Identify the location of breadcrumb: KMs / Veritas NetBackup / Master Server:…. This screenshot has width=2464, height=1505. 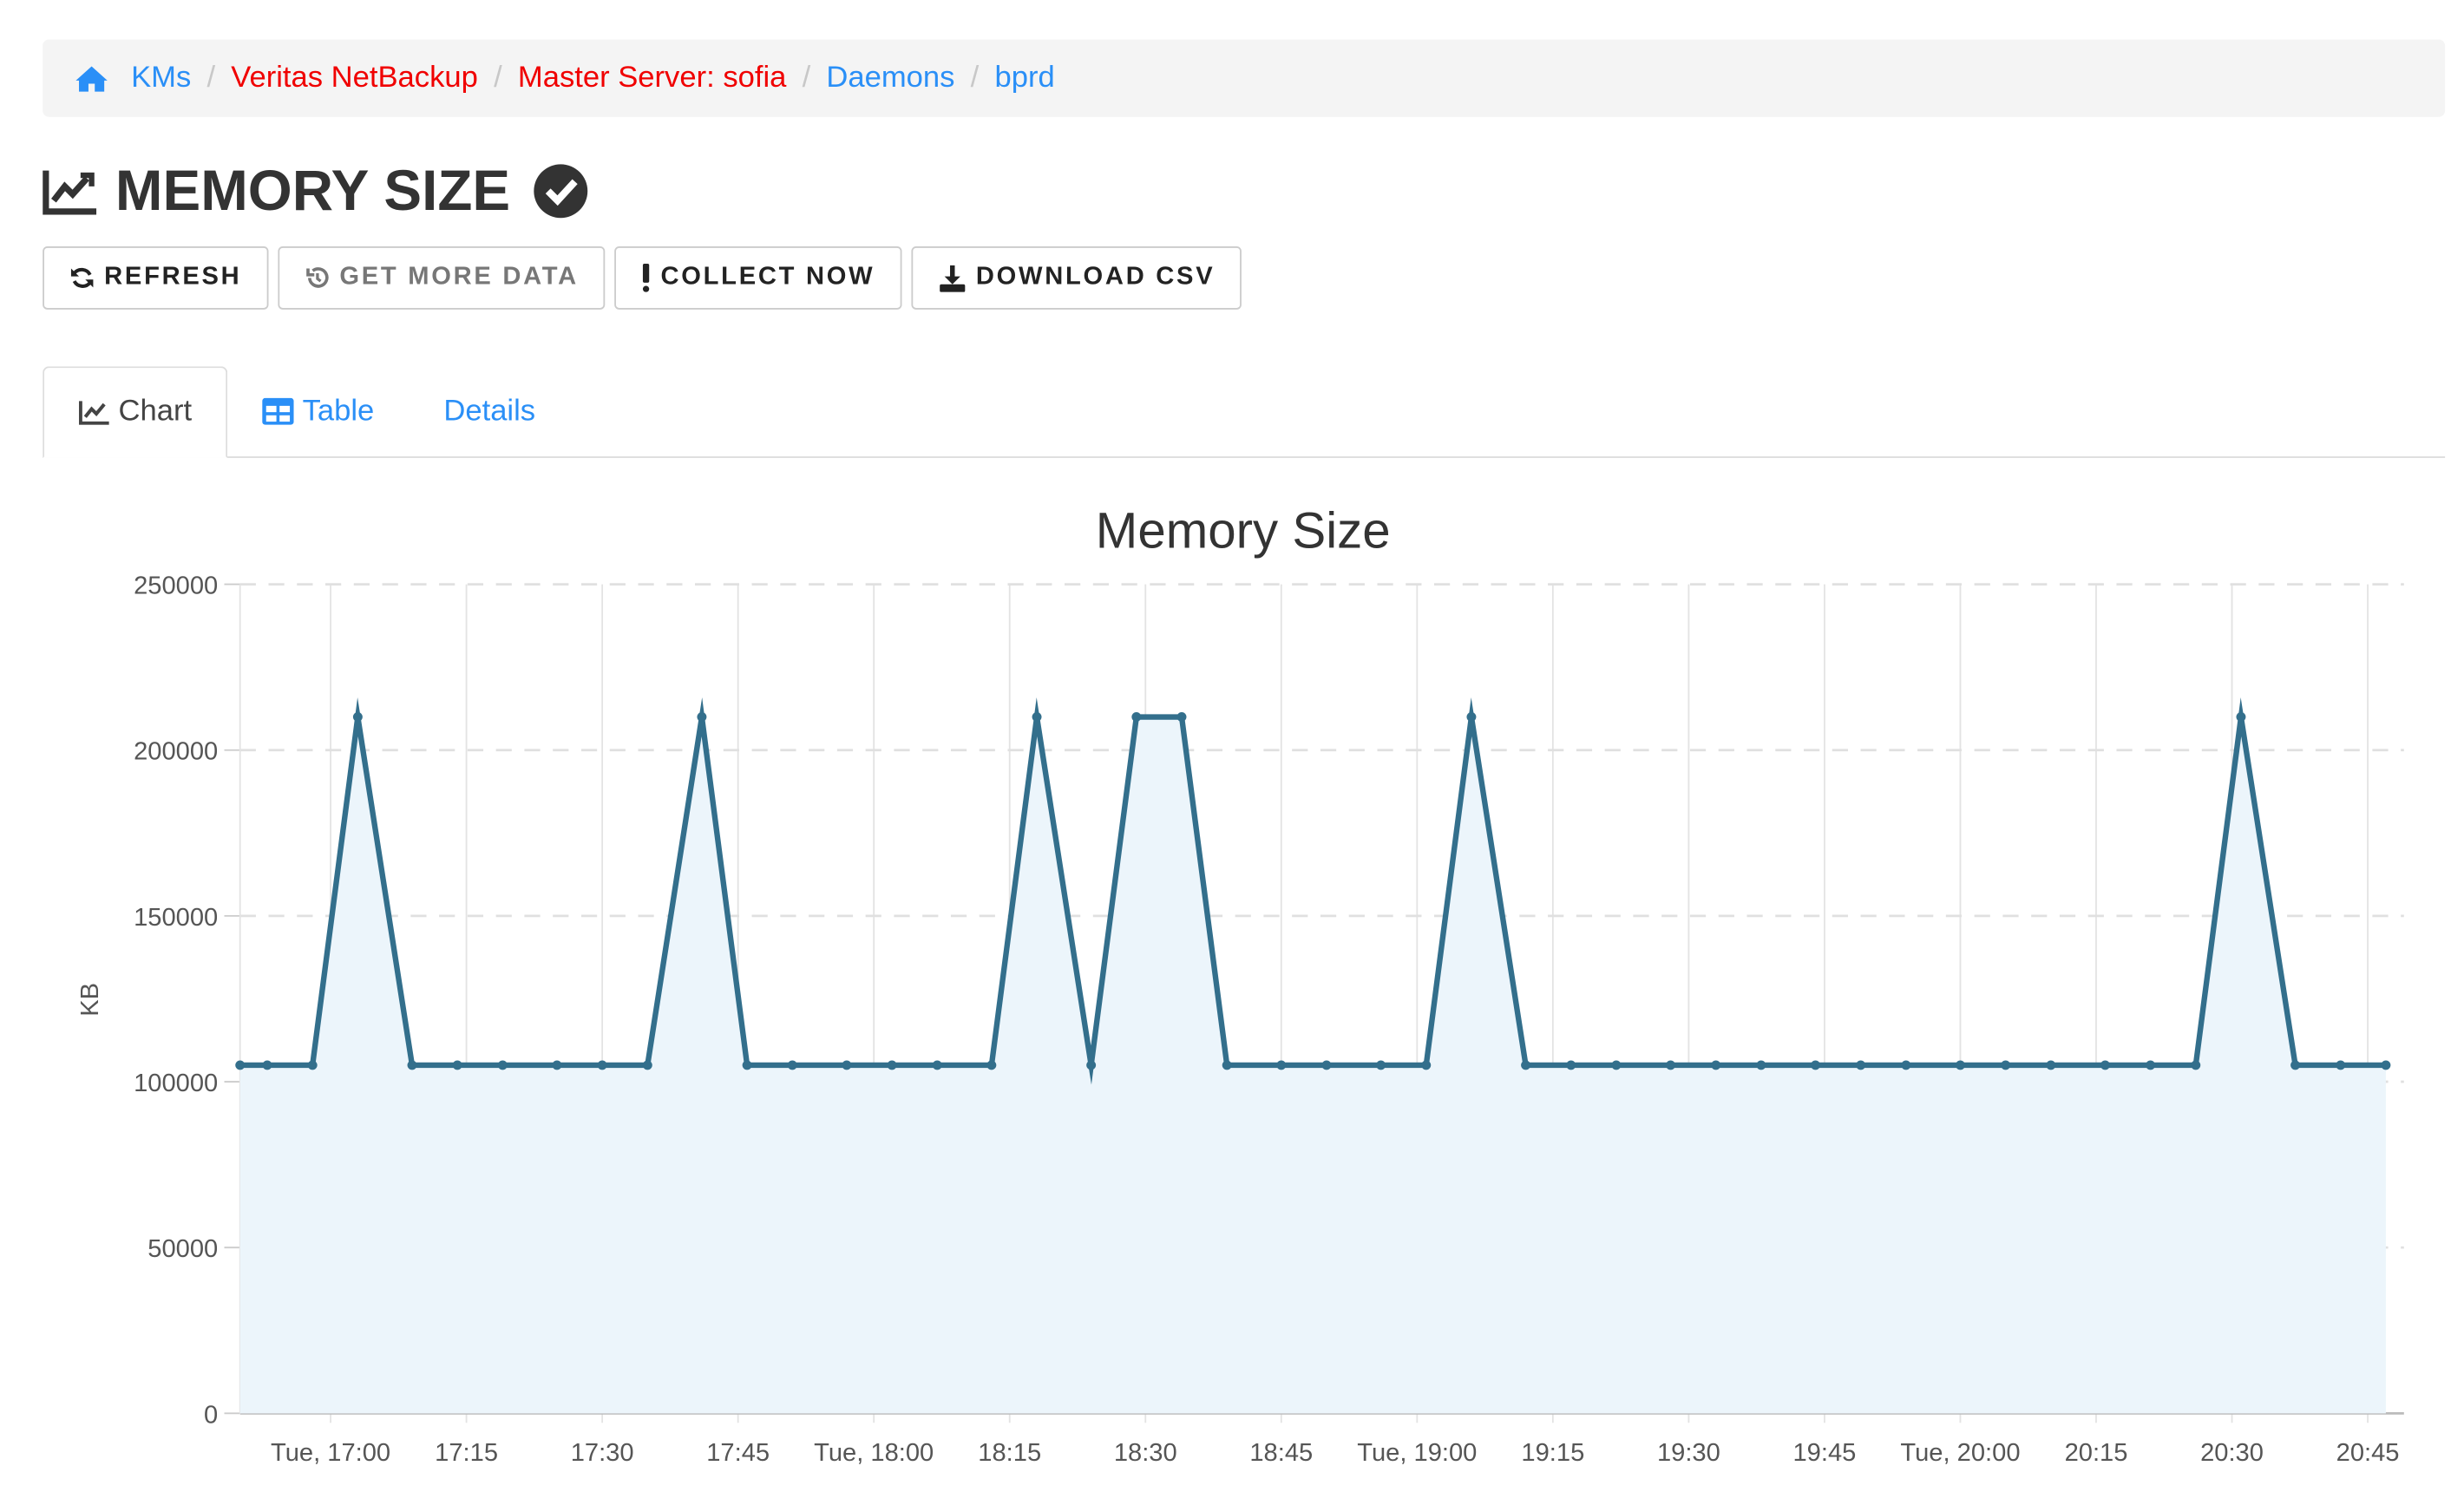
(1244, 78).